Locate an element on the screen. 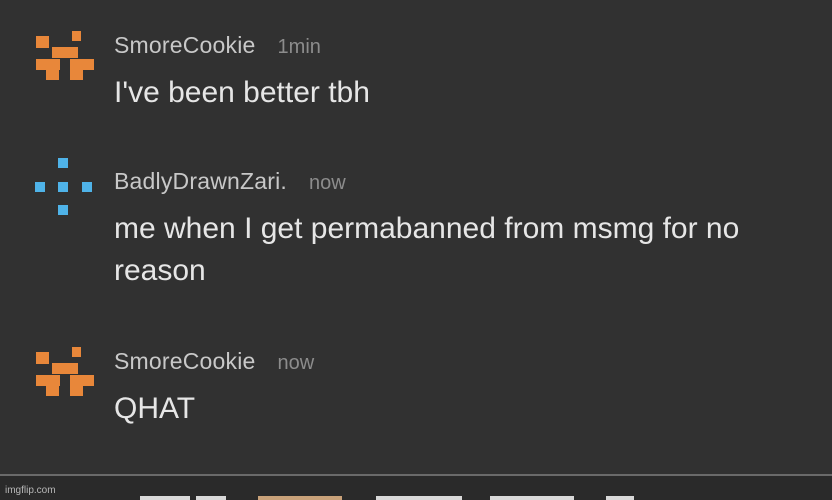 The width and height of the screenshot is (832, 500). blue-pixel-avatar-icon is located at coordinates (64, 188).